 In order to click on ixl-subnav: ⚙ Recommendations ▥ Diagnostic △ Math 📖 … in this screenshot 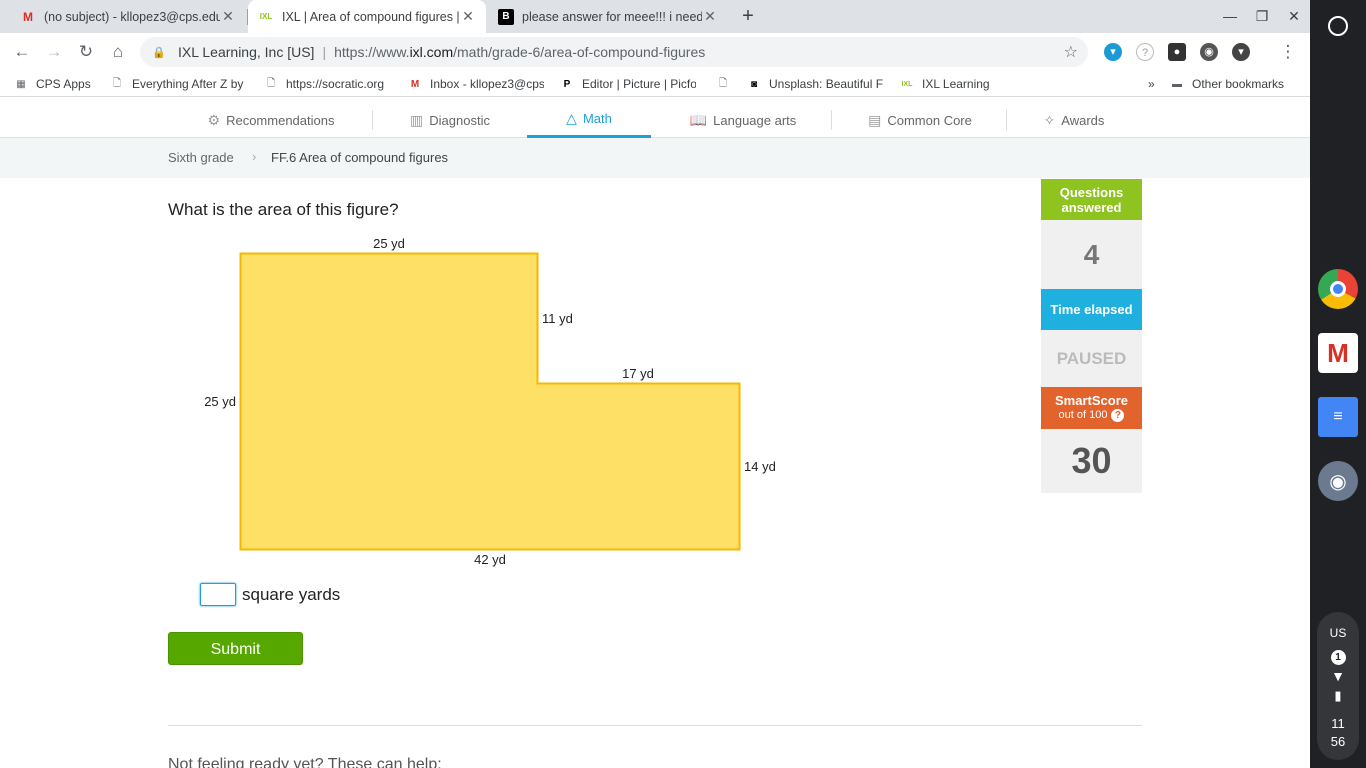, I will do `click(655, 120)`.